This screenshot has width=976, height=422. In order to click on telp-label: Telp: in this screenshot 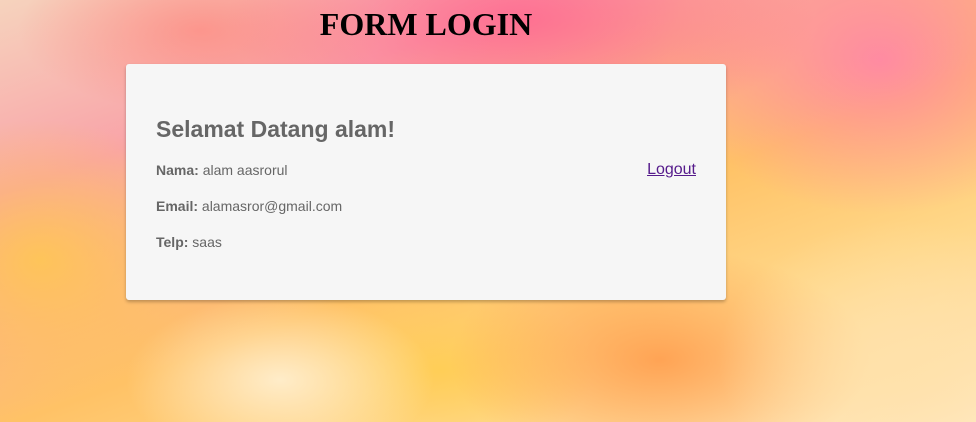, I will do `click(174, 242)`.